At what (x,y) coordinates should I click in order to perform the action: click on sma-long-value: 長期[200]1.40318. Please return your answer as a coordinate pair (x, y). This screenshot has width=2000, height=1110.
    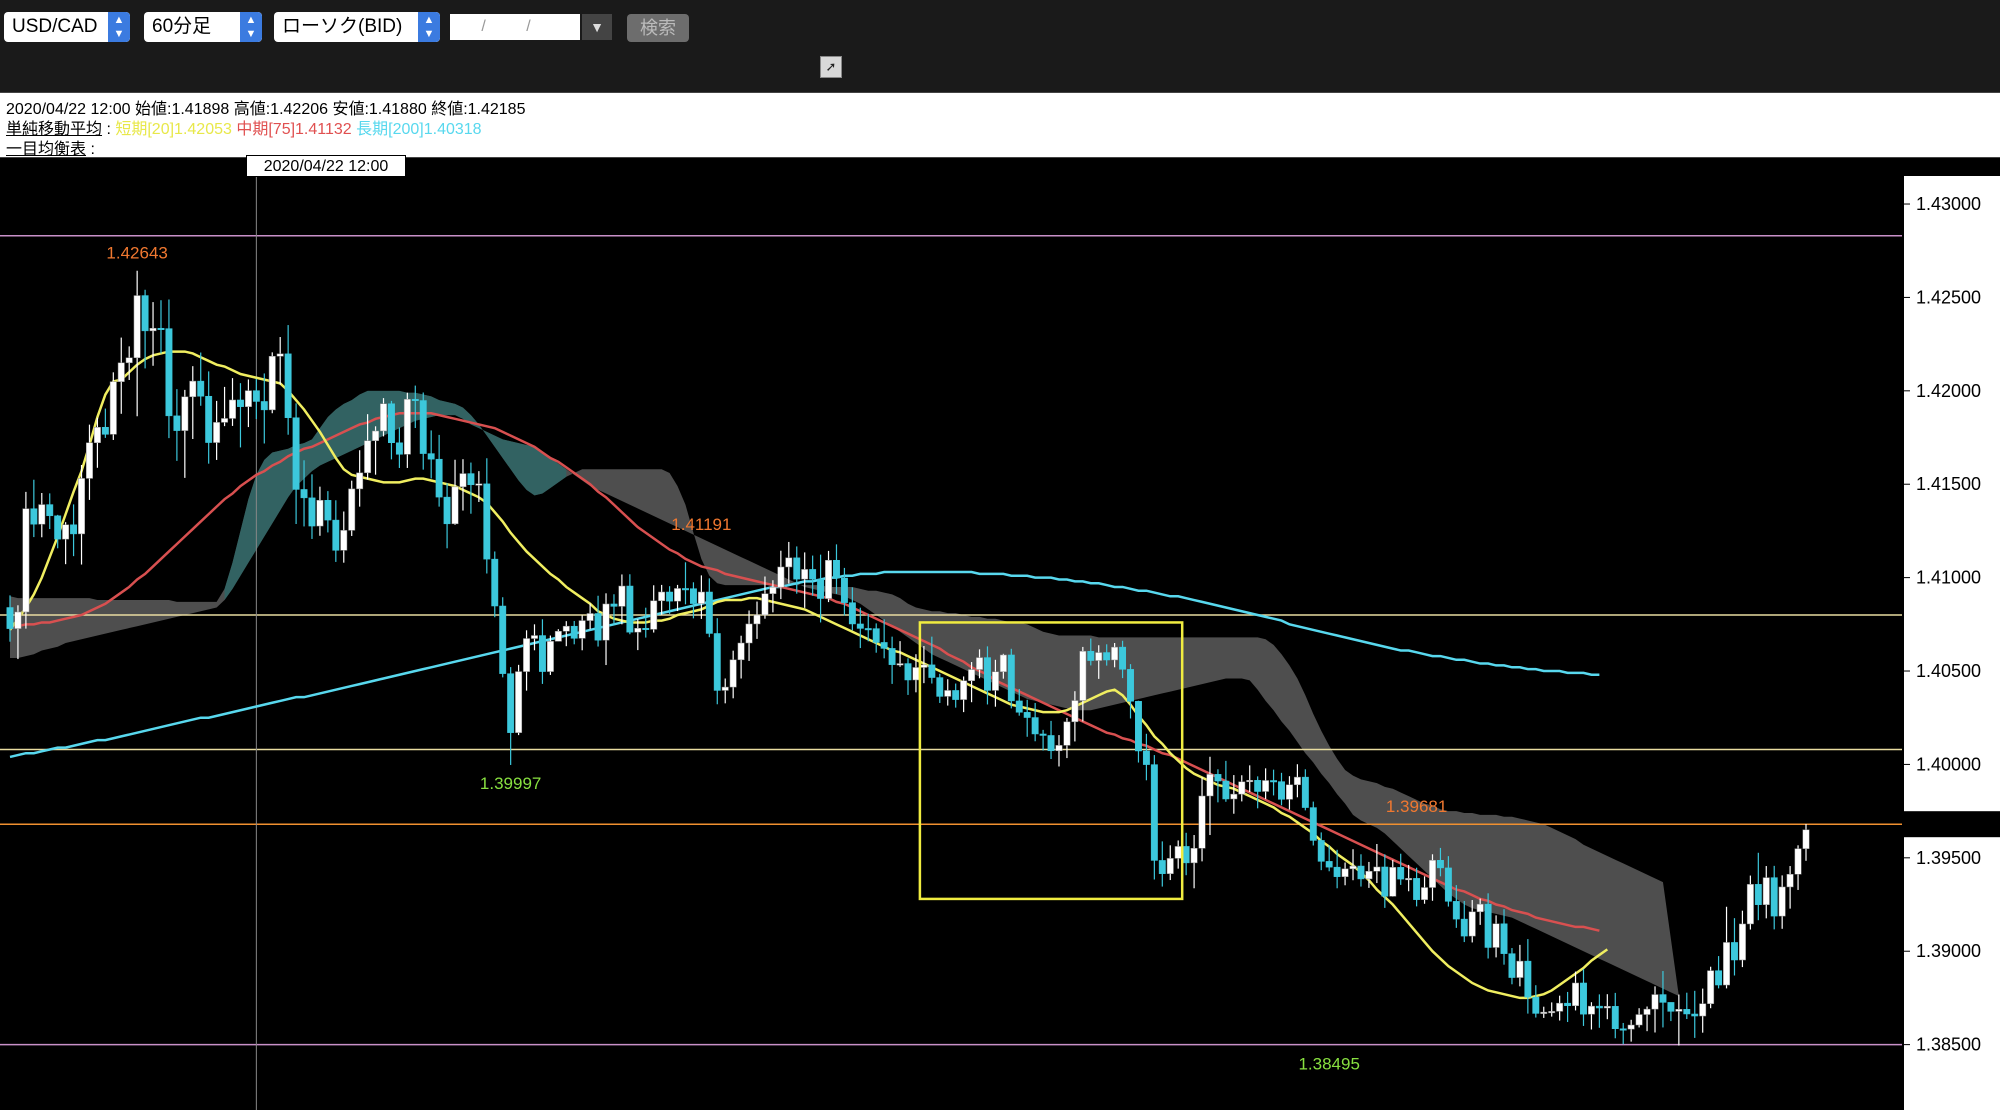
    Looking at the image, I should click on (419, 129).